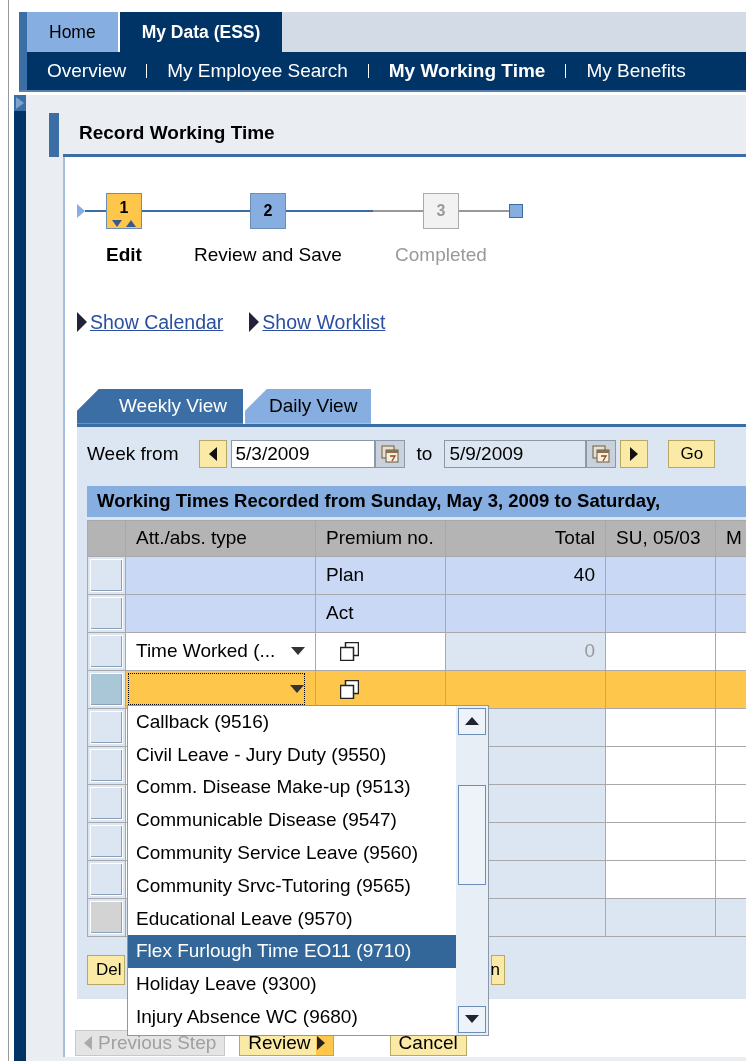 The height and width of the screenshot is (1061, 746). Describe the element at coordinates (155, 322) in the screenshot. I see `link: Show Calendar` at that location.